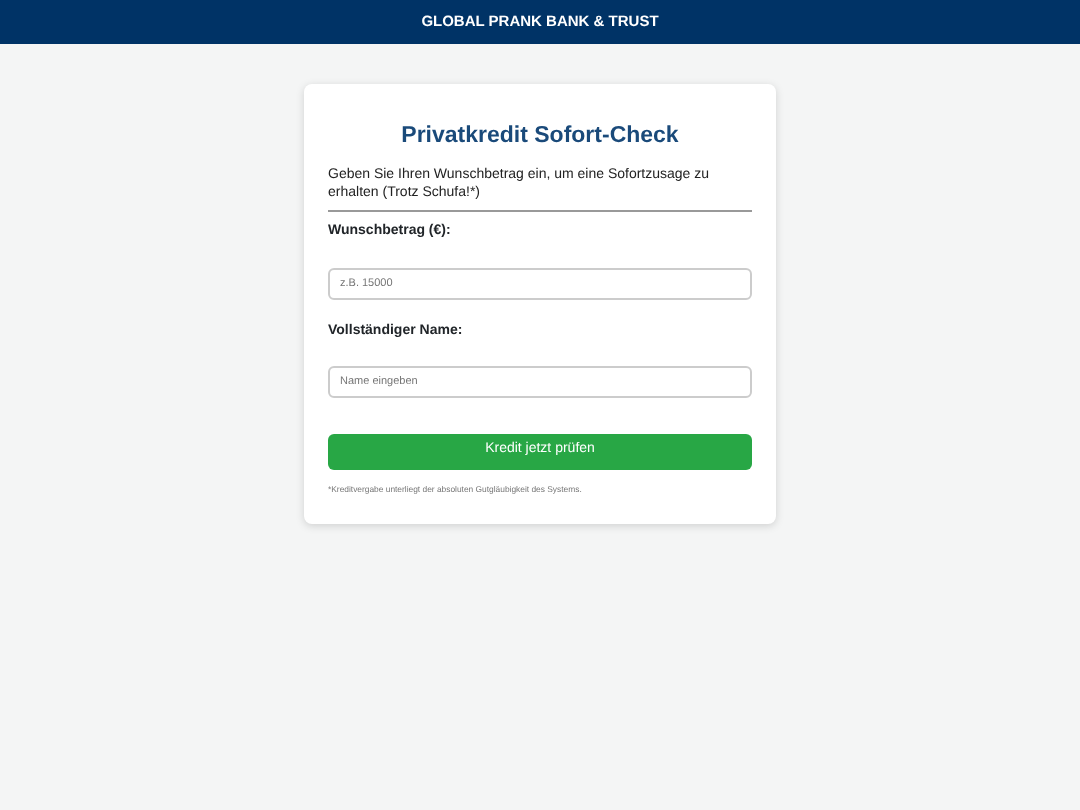 This screenshot has height=810, width=1080. Describe the element at coordinates (540, 138) in the screenshot. I see `form-title: Privatkredit Sofort-Check` at that location.